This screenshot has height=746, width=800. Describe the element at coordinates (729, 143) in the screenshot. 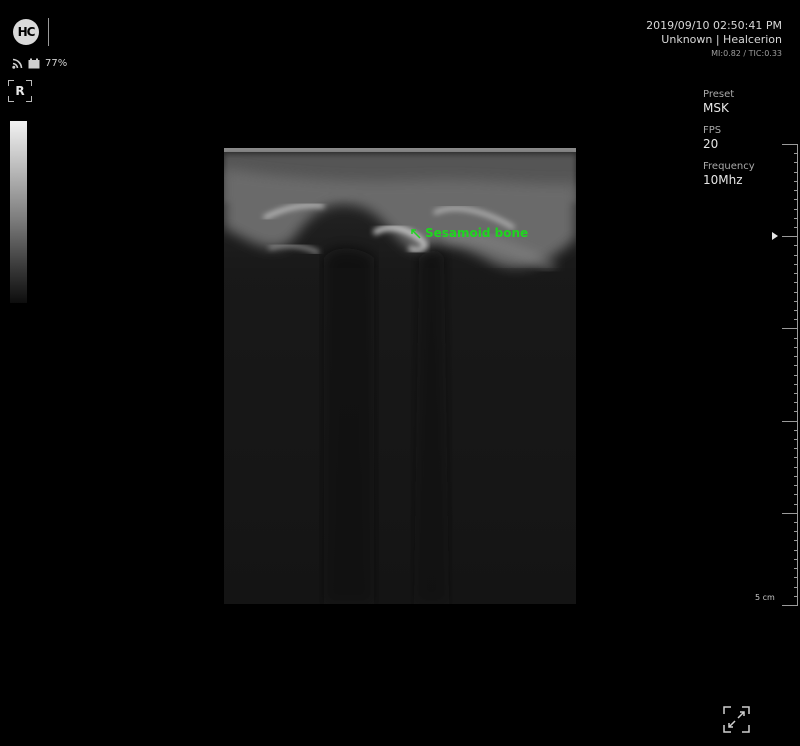

I see `imaging-params: Preset MSK FPS 20 Frequency 10Mhz` at that location.